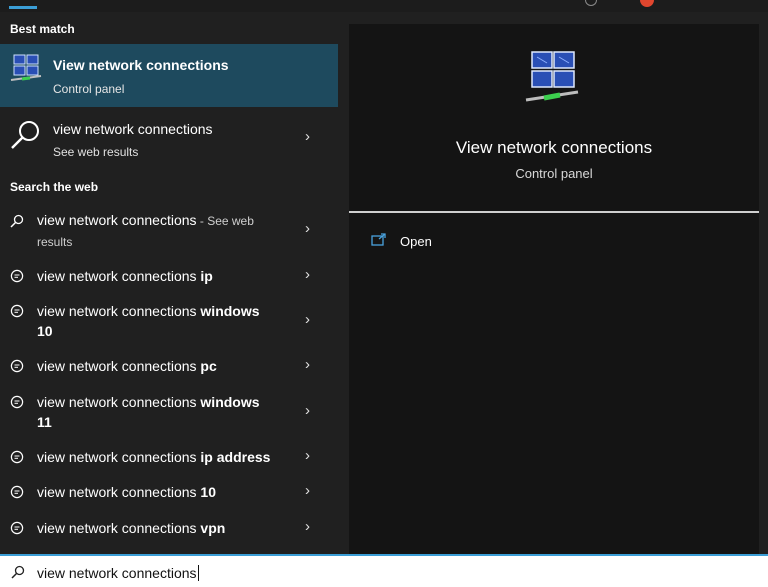 The height and width of the screenshot is (587, 768). What do you see at coordinates (554, 212) in the screenshot?
I see `divider` at bounding box center [554, 212].